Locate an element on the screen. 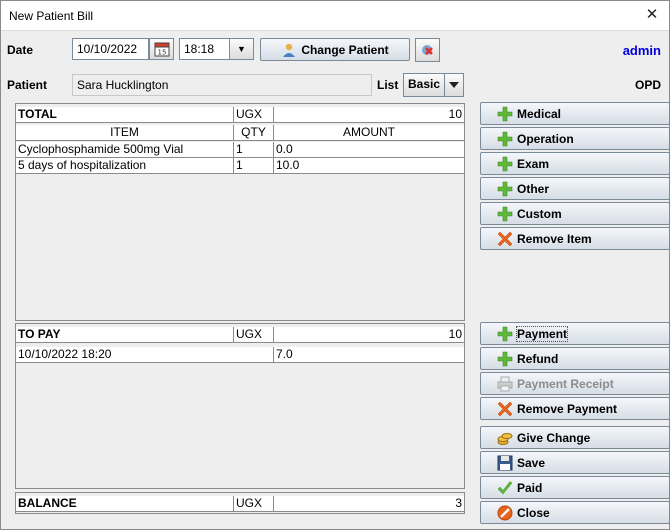  remove-payment-label: Remove Payment is located at coordinates (567, 408).